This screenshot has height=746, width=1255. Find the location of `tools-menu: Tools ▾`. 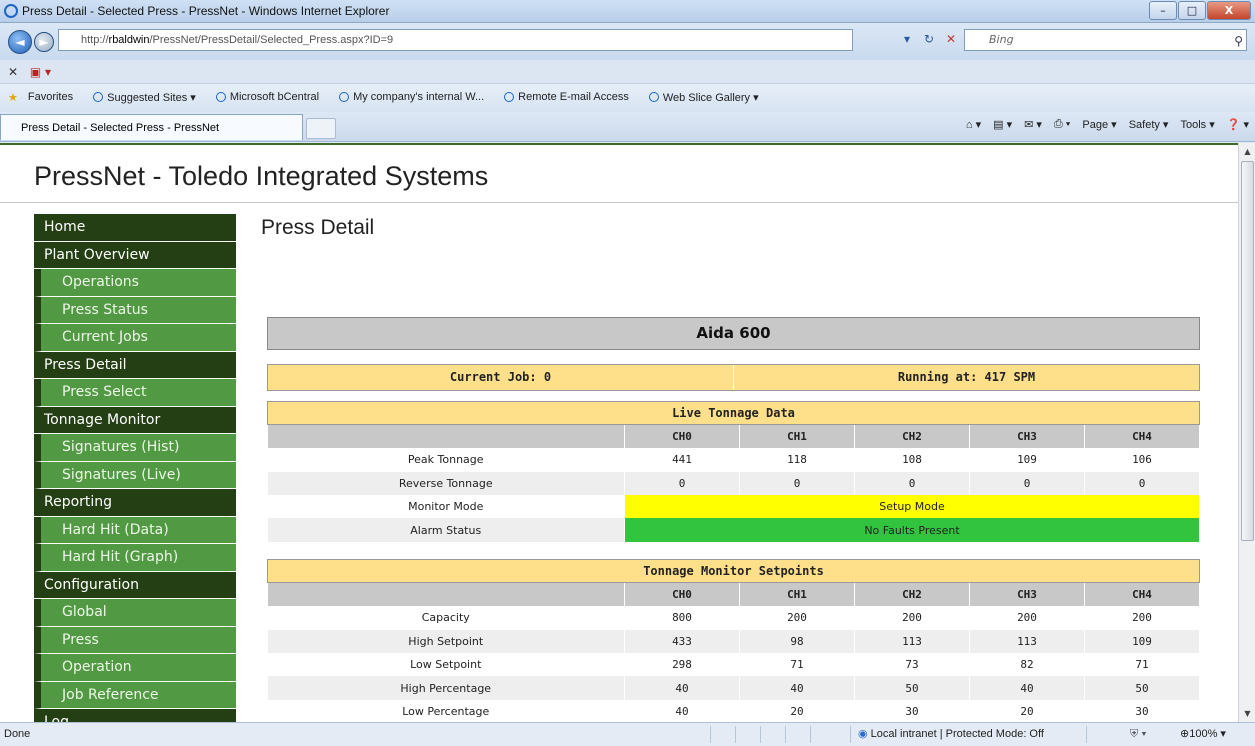

tools-menu: Tools ▾ is located at coordinates (1197, 124).